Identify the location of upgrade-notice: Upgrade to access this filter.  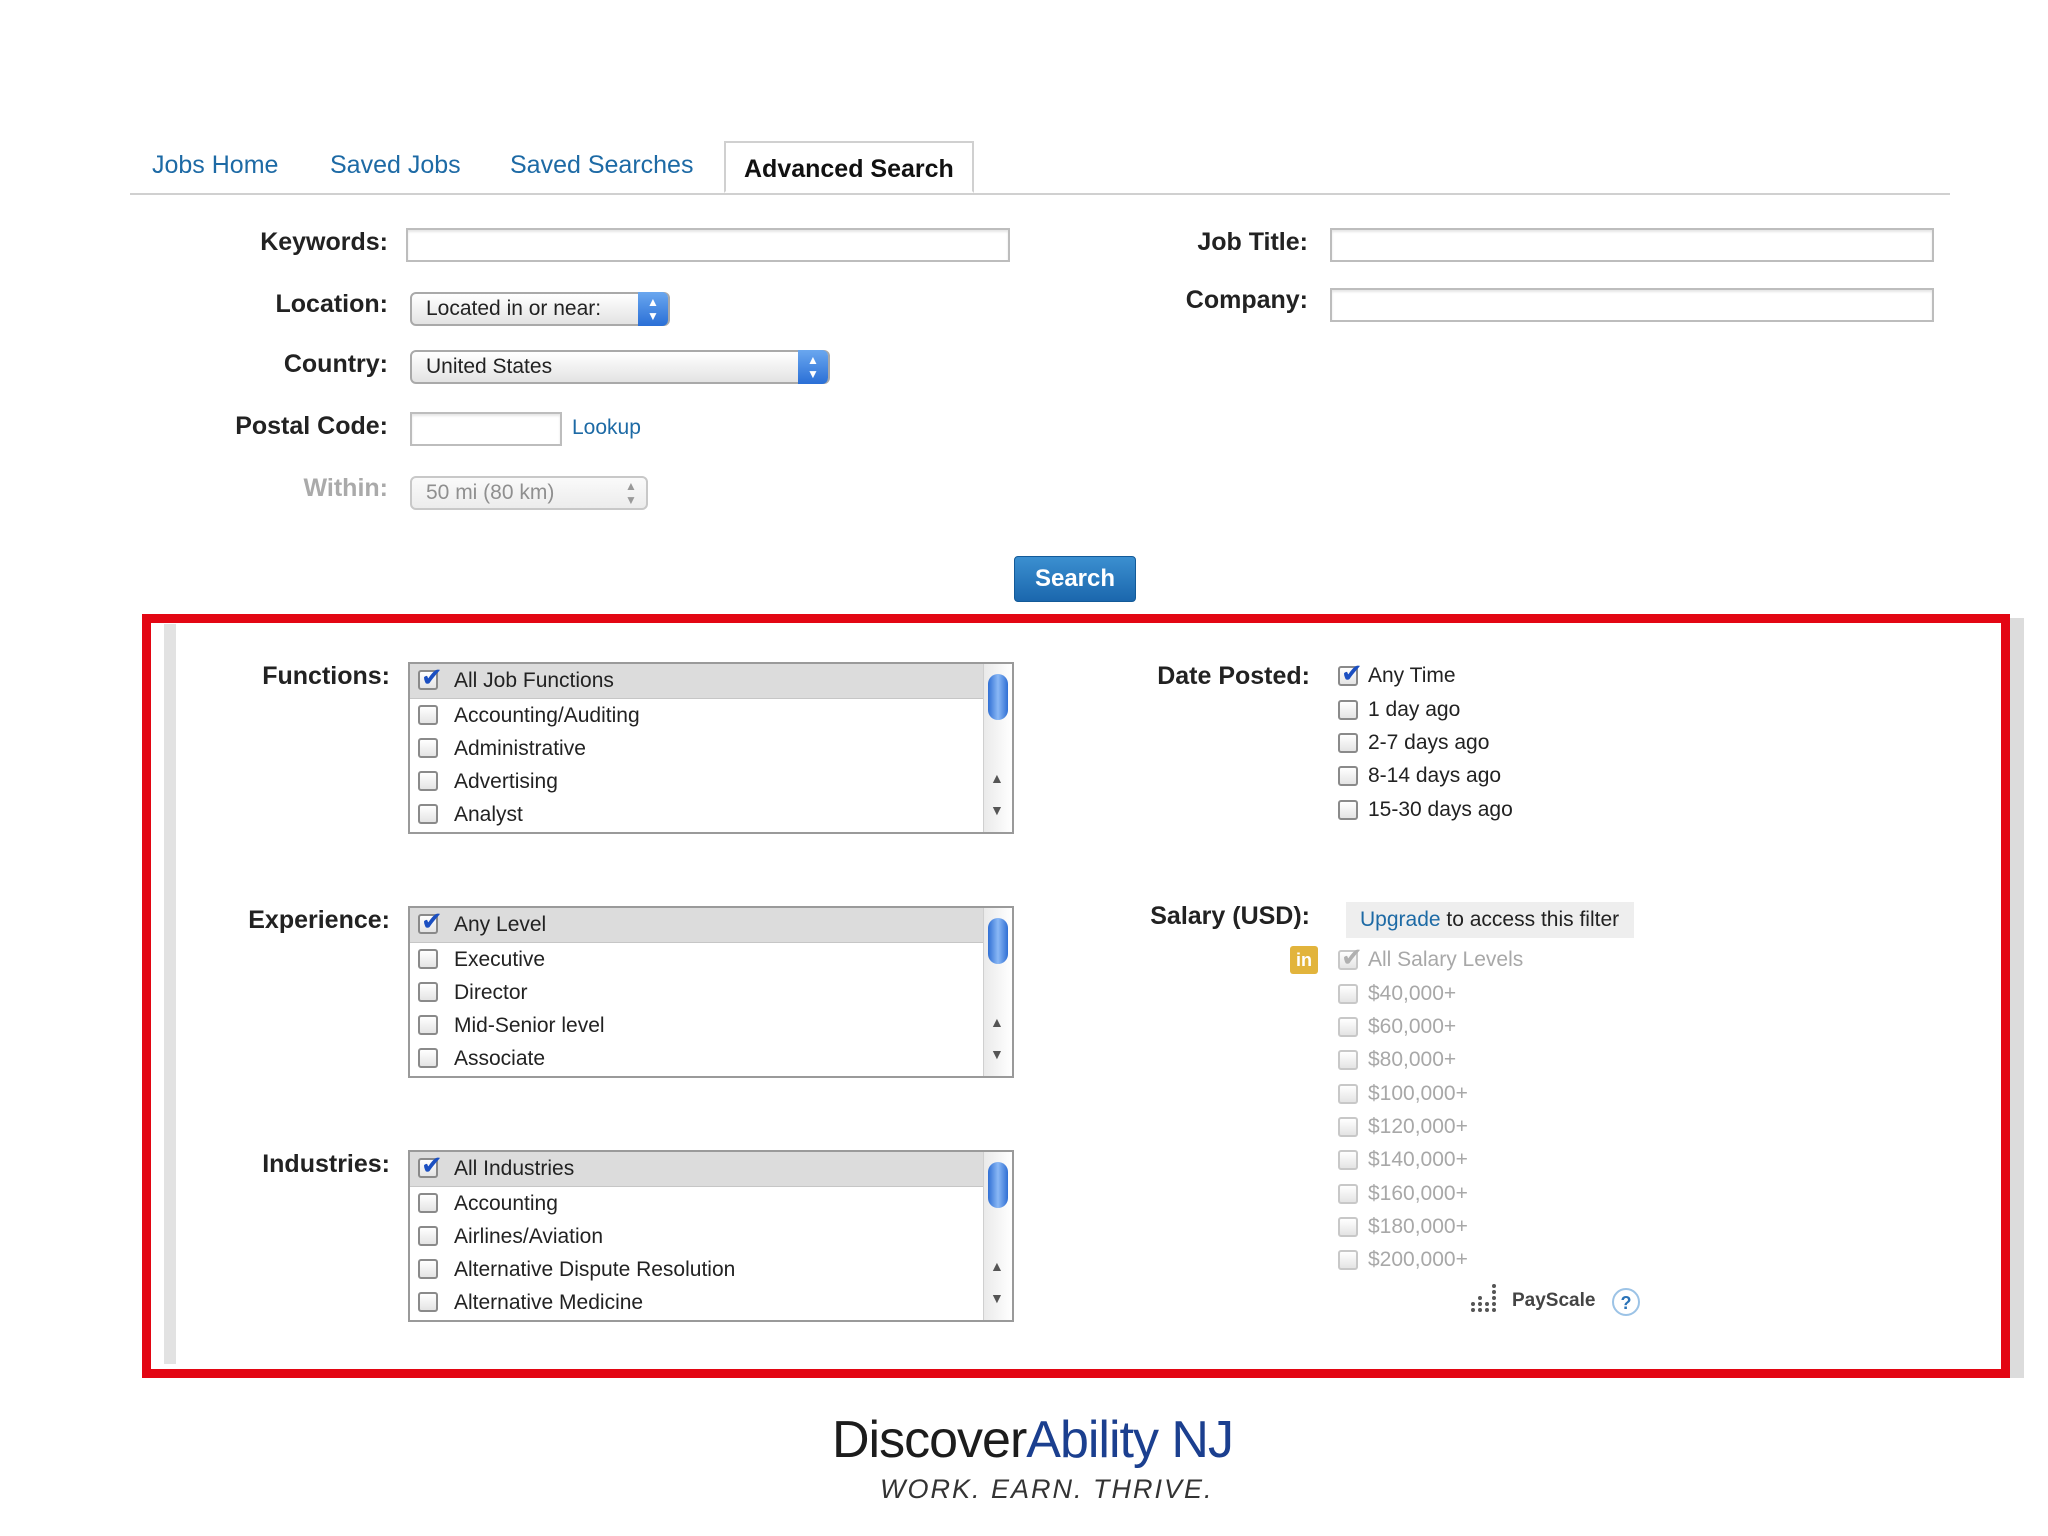
(1490, 920).